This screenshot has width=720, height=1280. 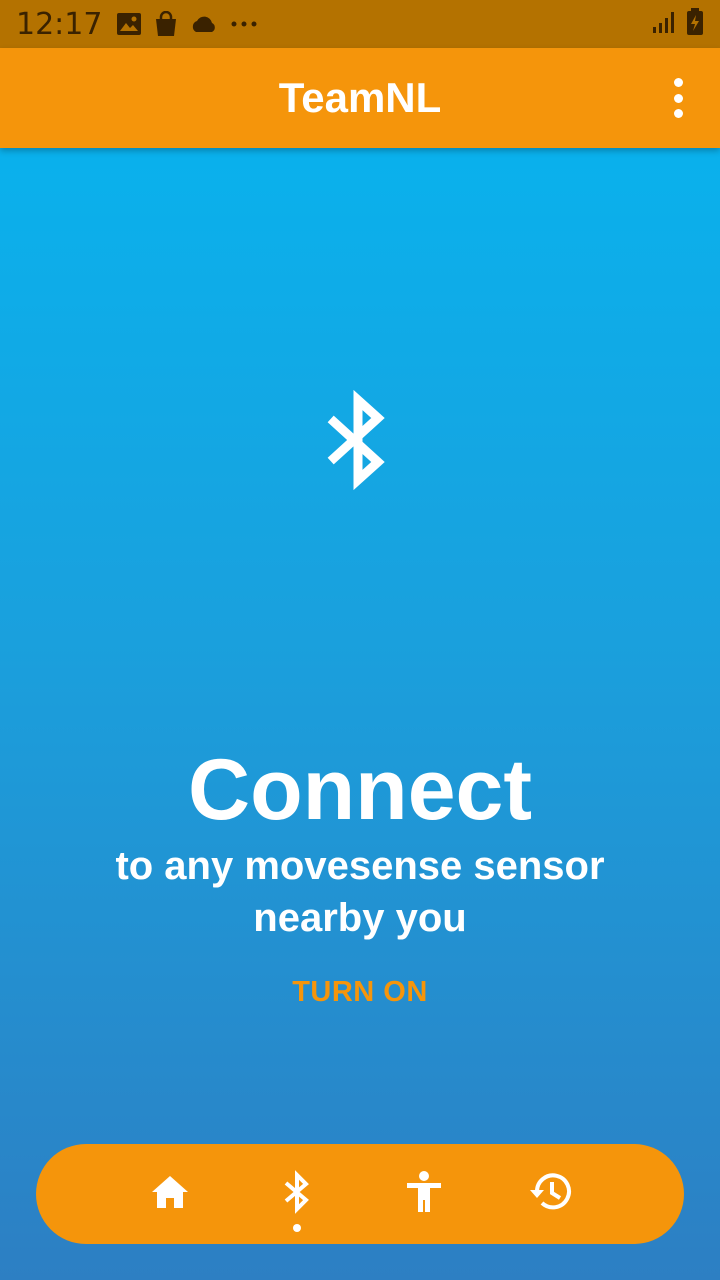 I want to click on connect-headline: Connect, so click(x=360, y=790).